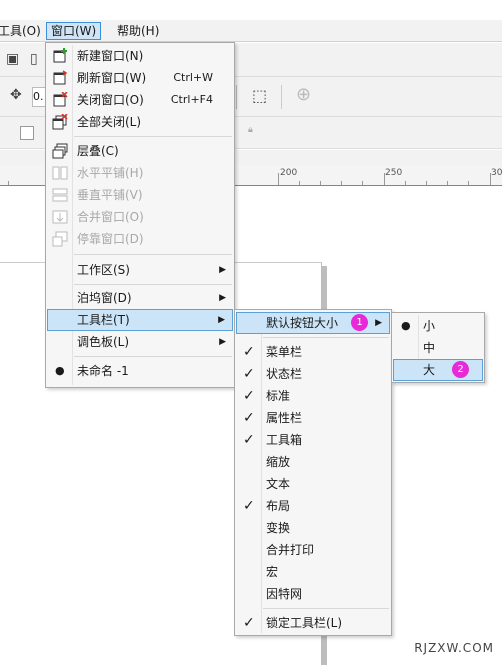 This screenshot has height=665, width=502. Describe the element at coordinates (34, 59) in the screenshot. I see `page-icon: ▯` at that location.